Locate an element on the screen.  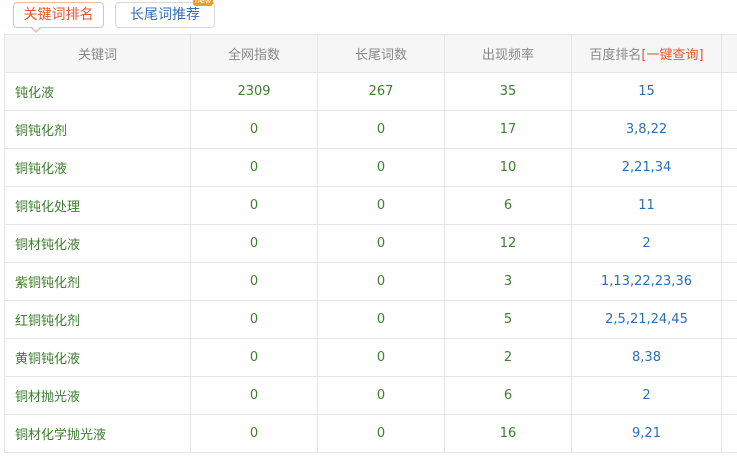
table-row: 钝化液 2309 267 35 15 is located at coordinates (370, 91).